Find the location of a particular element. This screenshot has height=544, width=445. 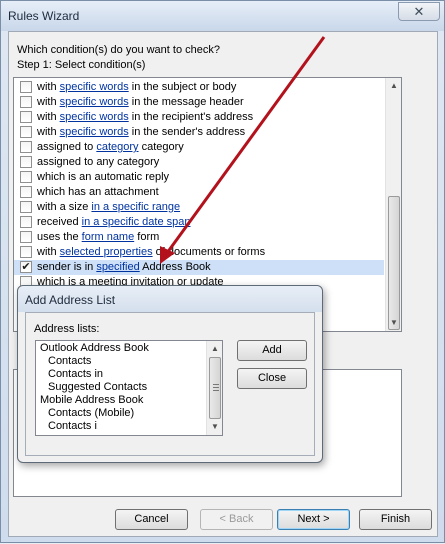

condition-text-part: in the sender's address is located at coordinates (187, 132).